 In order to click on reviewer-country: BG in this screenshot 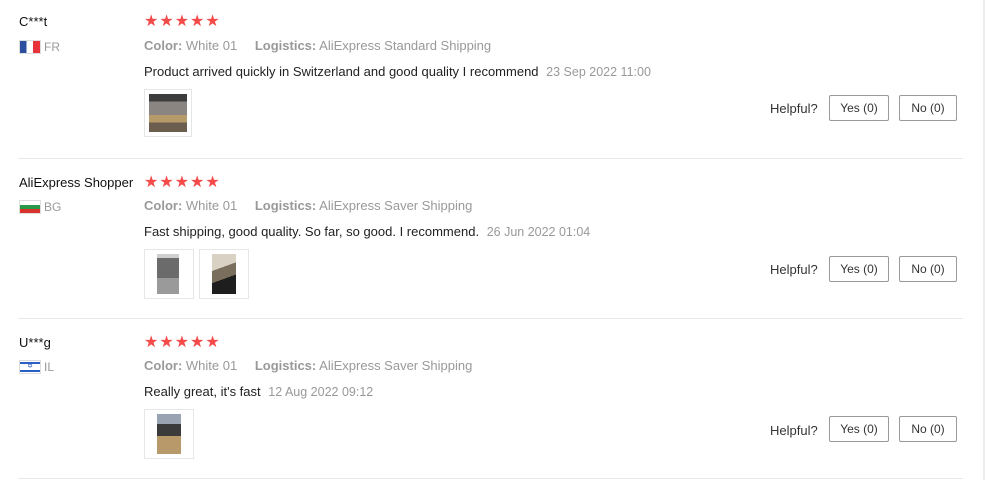, I will do `click(40, 207)`.